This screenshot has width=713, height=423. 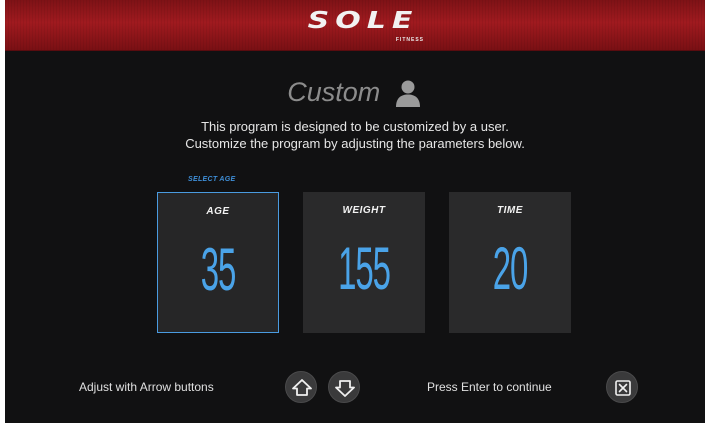 I want to click on adjust-instruction: Adjust with Arrow buttons, so click(x=146, y=387).